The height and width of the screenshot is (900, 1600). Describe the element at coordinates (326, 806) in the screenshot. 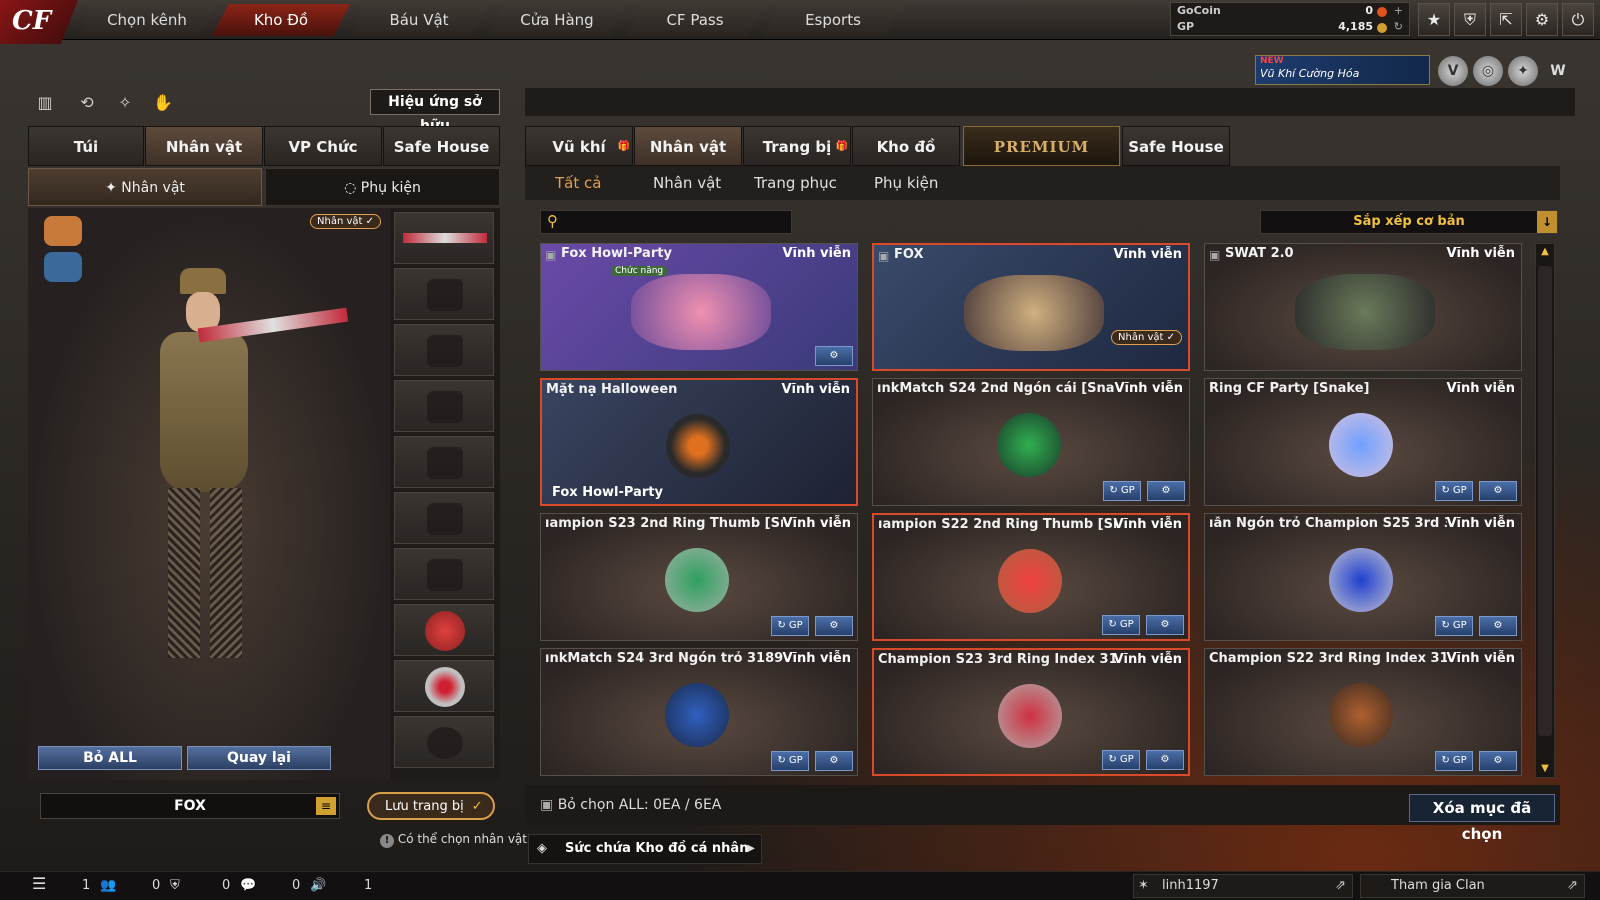

I see `menu-icon: ≡` at that location.